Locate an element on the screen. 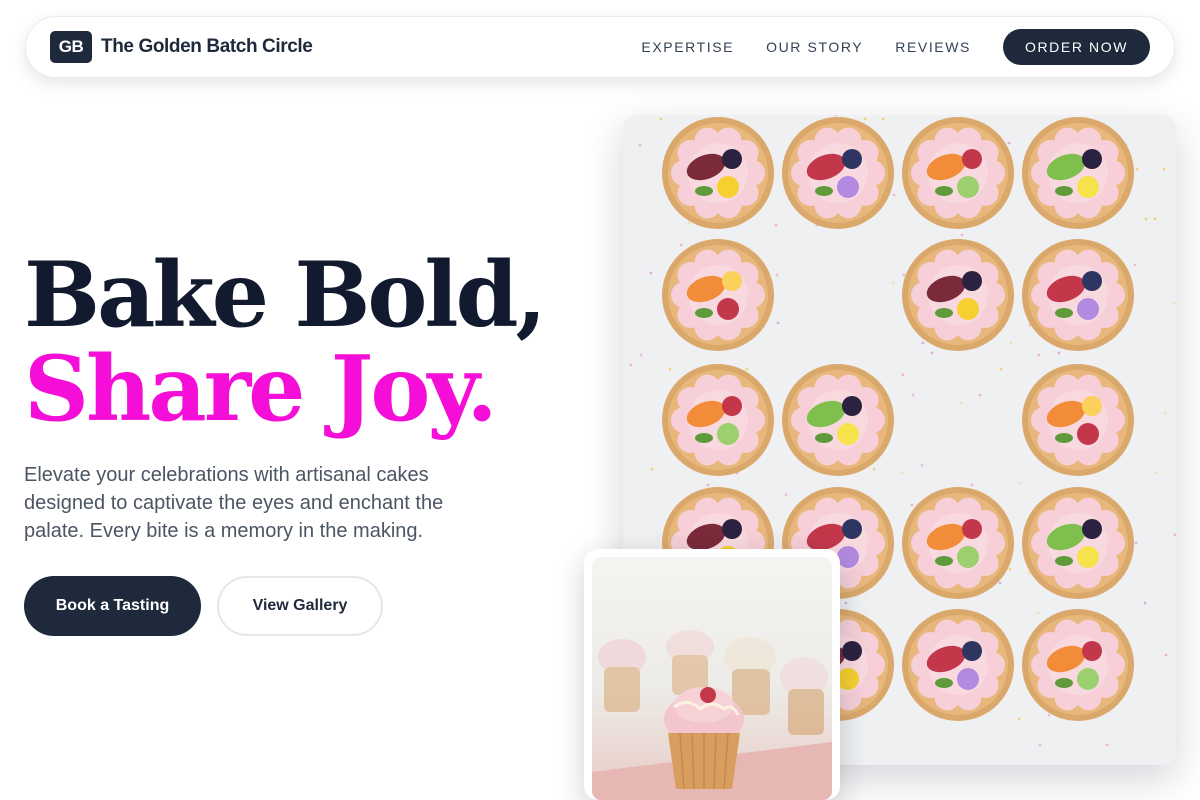 The height and width of the screenshot is (800, 1200). headline-line-2: Share Joy. is located at coordinates (261, 389).